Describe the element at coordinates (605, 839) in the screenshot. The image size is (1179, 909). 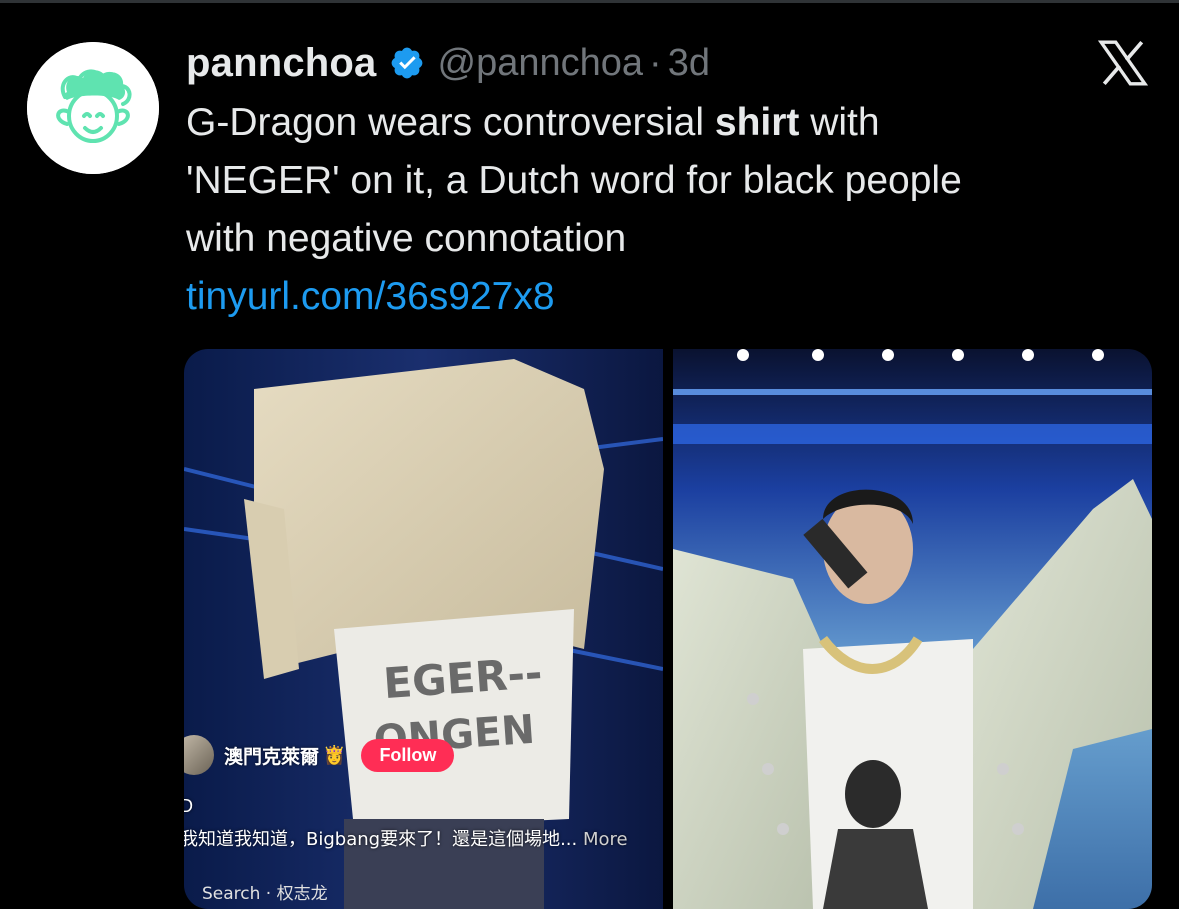
I see `overlay-more-link: More` at that location.